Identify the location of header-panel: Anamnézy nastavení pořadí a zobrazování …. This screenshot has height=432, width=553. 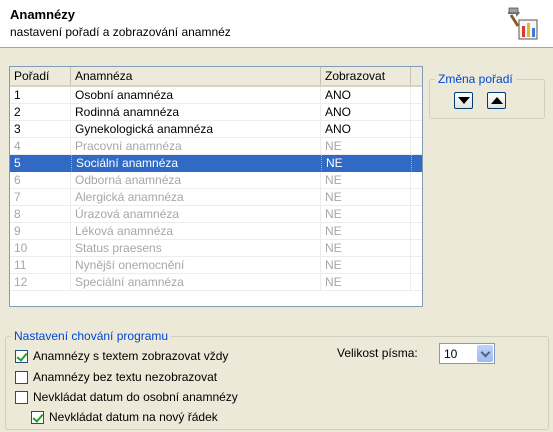
(276, 24).